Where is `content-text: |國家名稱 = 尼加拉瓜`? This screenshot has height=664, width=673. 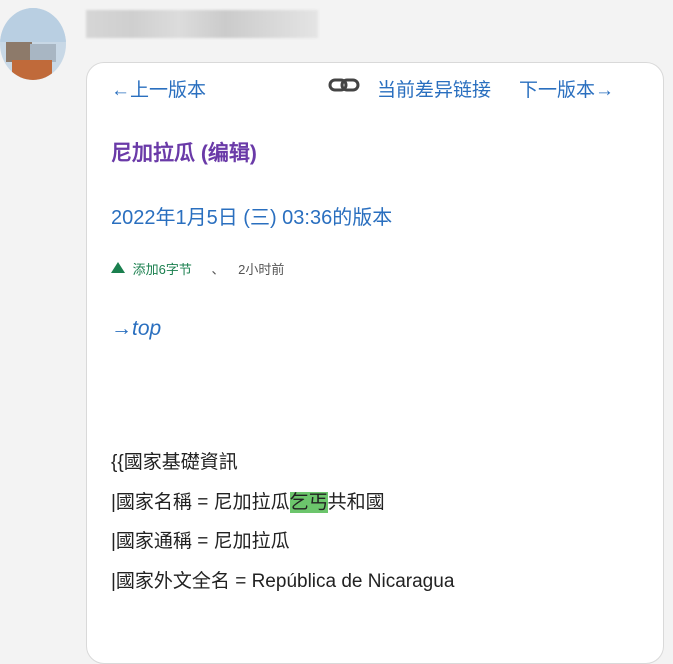 content-text: |國家名稱 = 尼加拉瓜 is located at coordinates (200, 502).